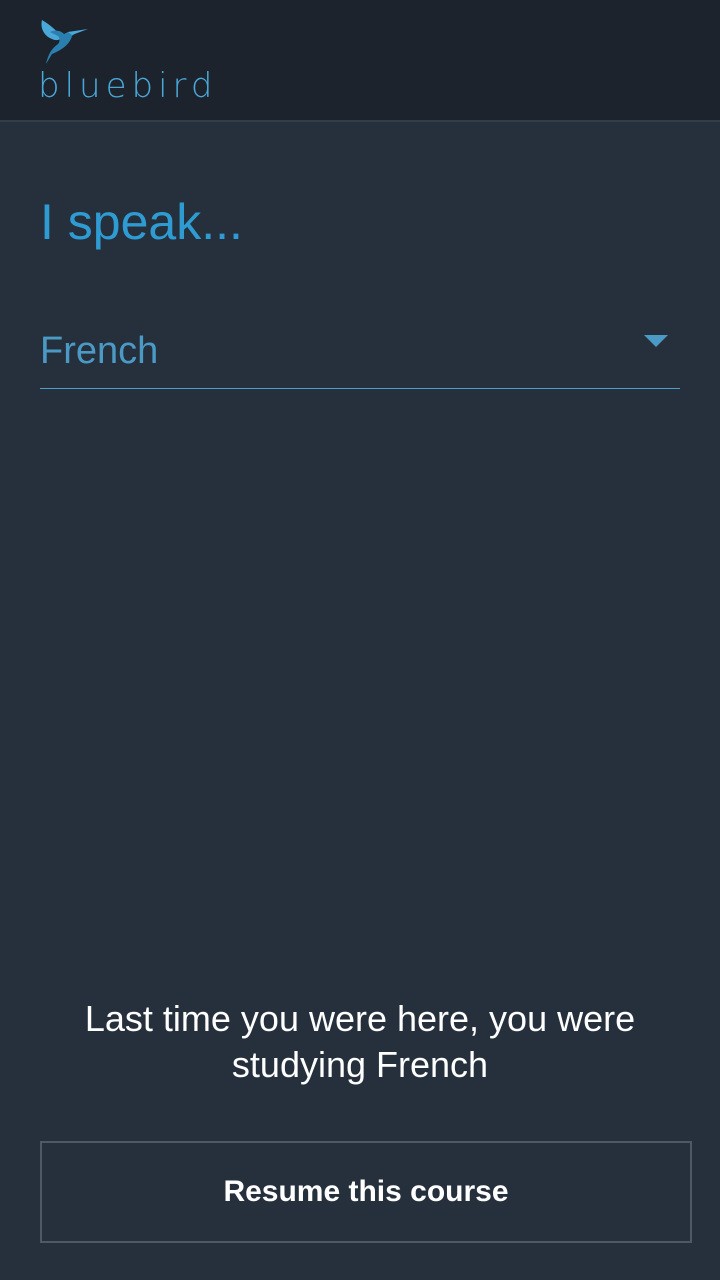 This screenshot has width=720, height=1280. I want to click on dropdown-arrow-icon, so click(656, 341).